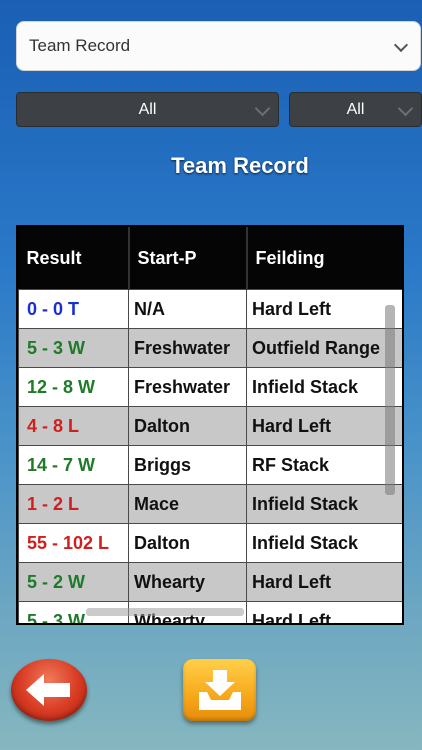 This screenshot has height=750, width=422. I want to click on start-p-cell: Mace, so click(187, 504).